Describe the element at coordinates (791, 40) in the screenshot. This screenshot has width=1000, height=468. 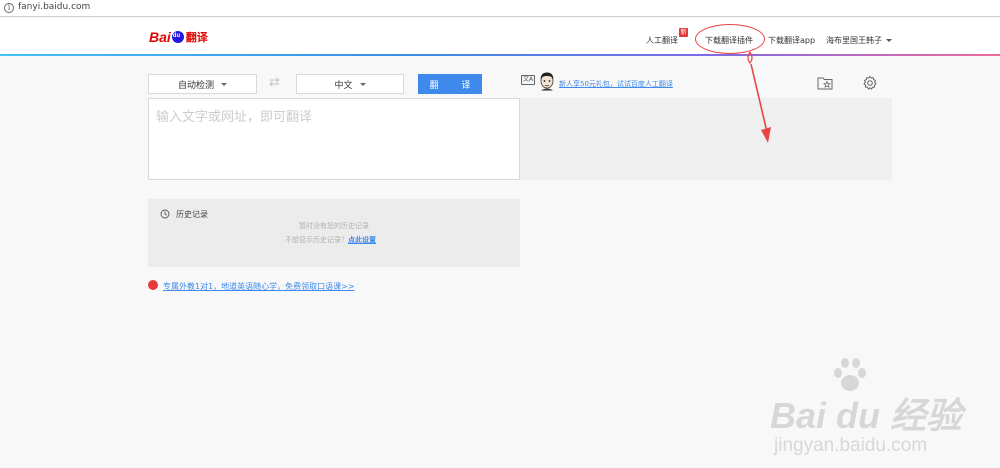
I see `nav-download-app: 下载翻译app` at that location.